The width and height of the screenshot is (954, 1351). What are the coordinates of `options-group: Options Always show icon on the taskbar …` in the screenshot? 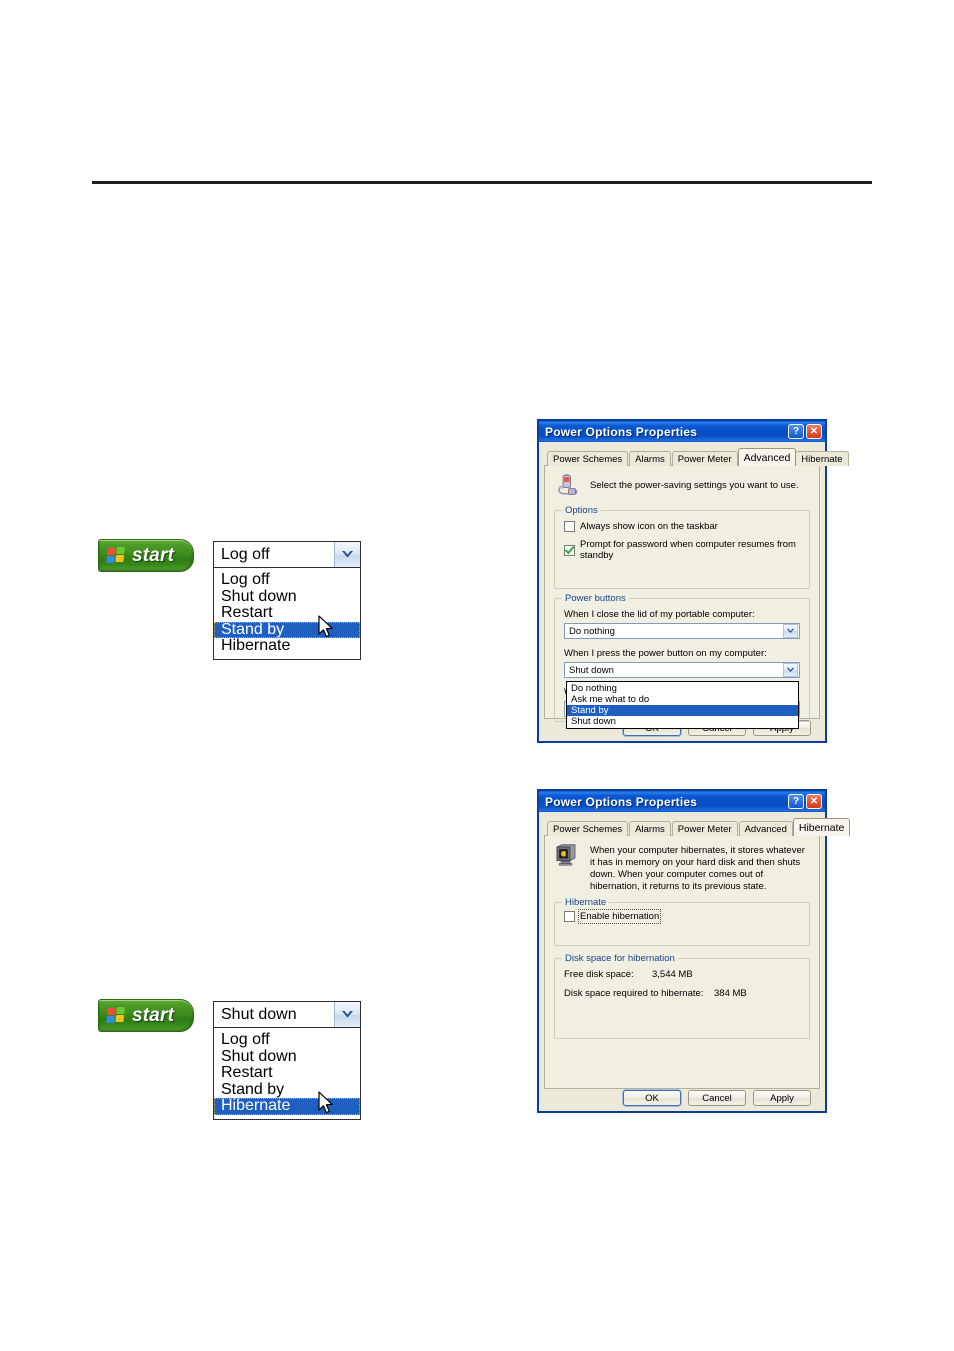 It's located at (682, 547).